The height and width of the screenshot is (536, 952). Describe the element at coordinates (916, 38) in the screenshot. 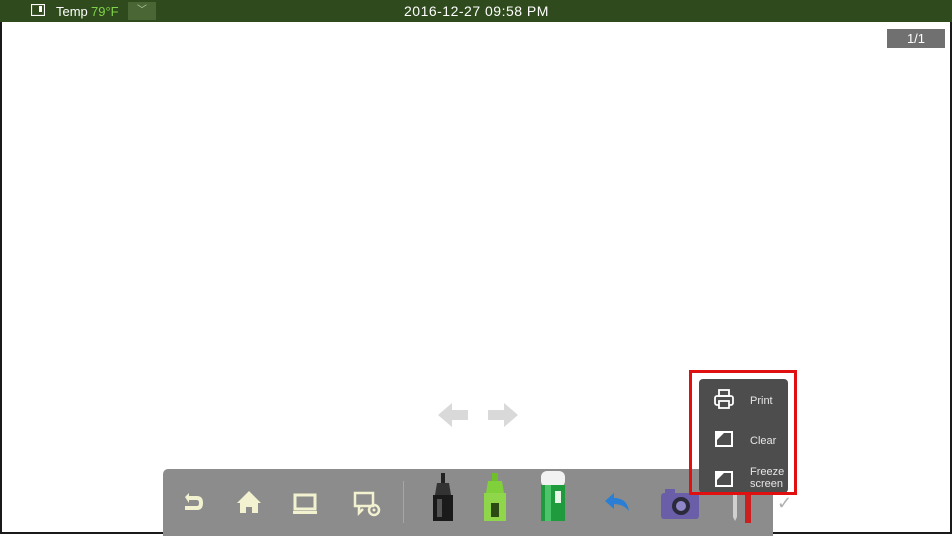

I see `page-indicator: 1/1` at that location.